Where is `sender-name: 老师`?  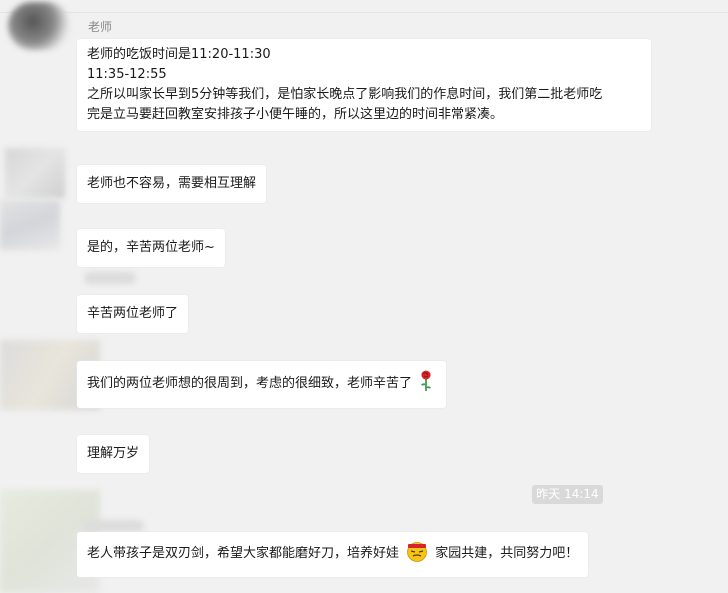
sender-name: 老师 is located at coordinates (100, 27).